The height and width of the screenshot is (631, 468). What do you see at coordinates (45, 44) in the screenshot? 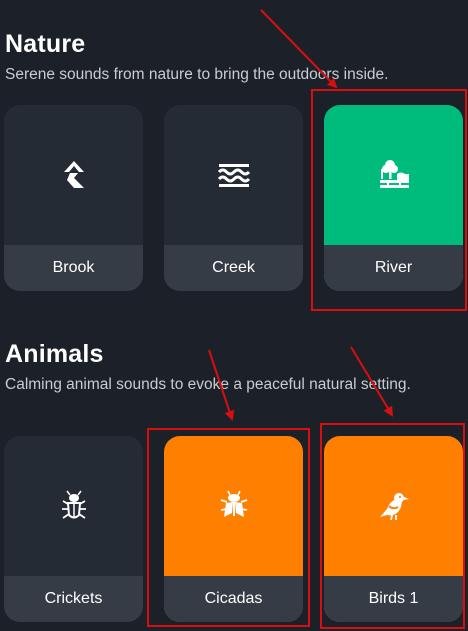
I see `nature-section-title: Nature` at bounding box center [45, 44].